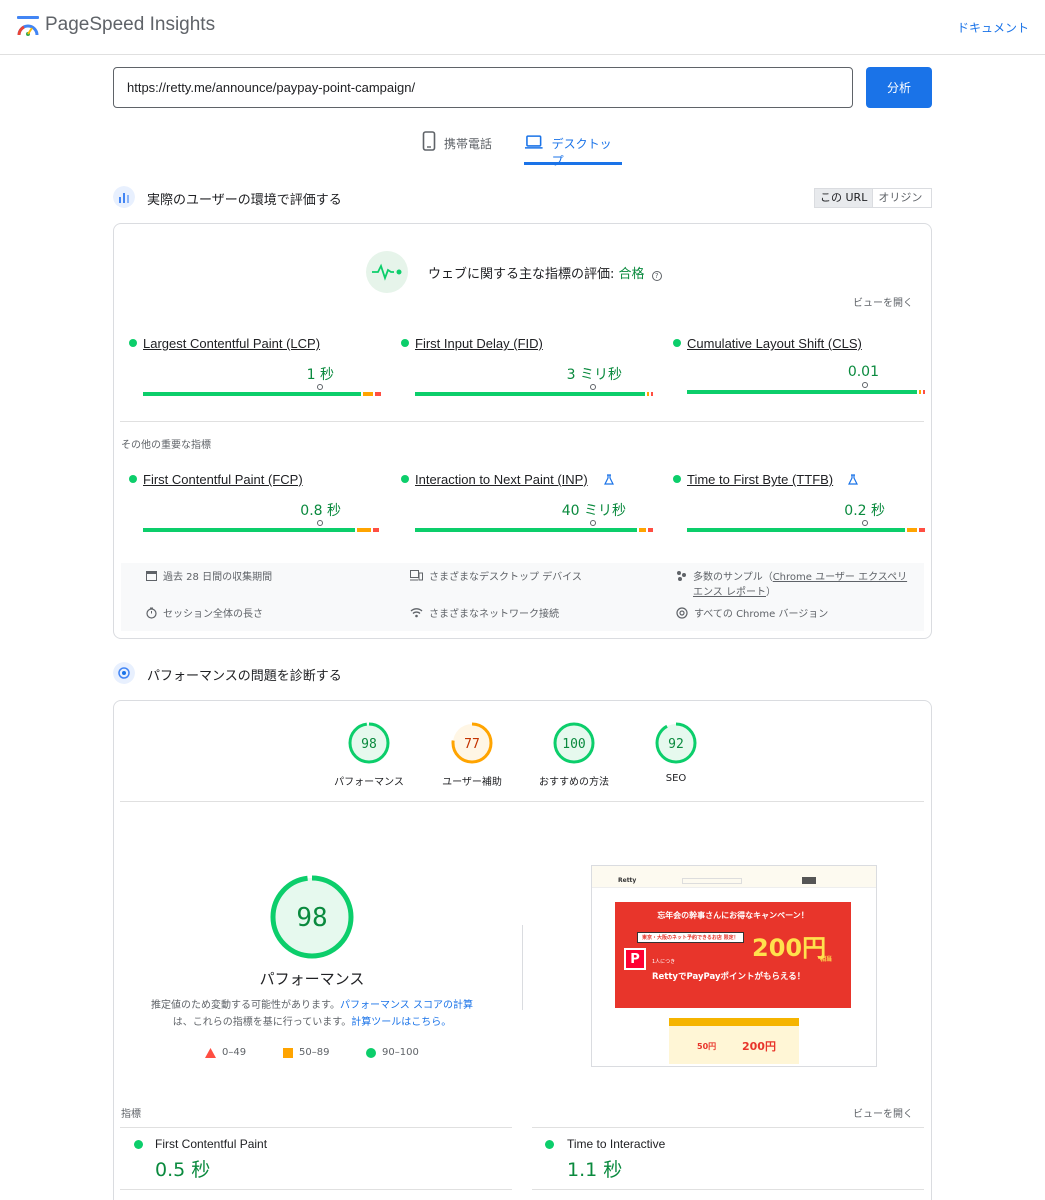  Describe the element at coordinates (320, 511) in the screenshot. I see `metric-fcp-value: 0.8 秒` at that location.